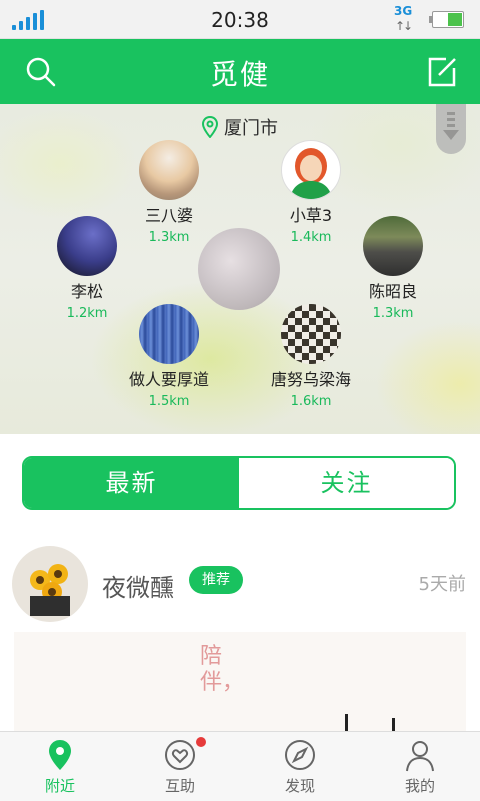 The height and width of the screenshot is (801, 480). I want to click on nav-help: 互助, so click(180, 766).